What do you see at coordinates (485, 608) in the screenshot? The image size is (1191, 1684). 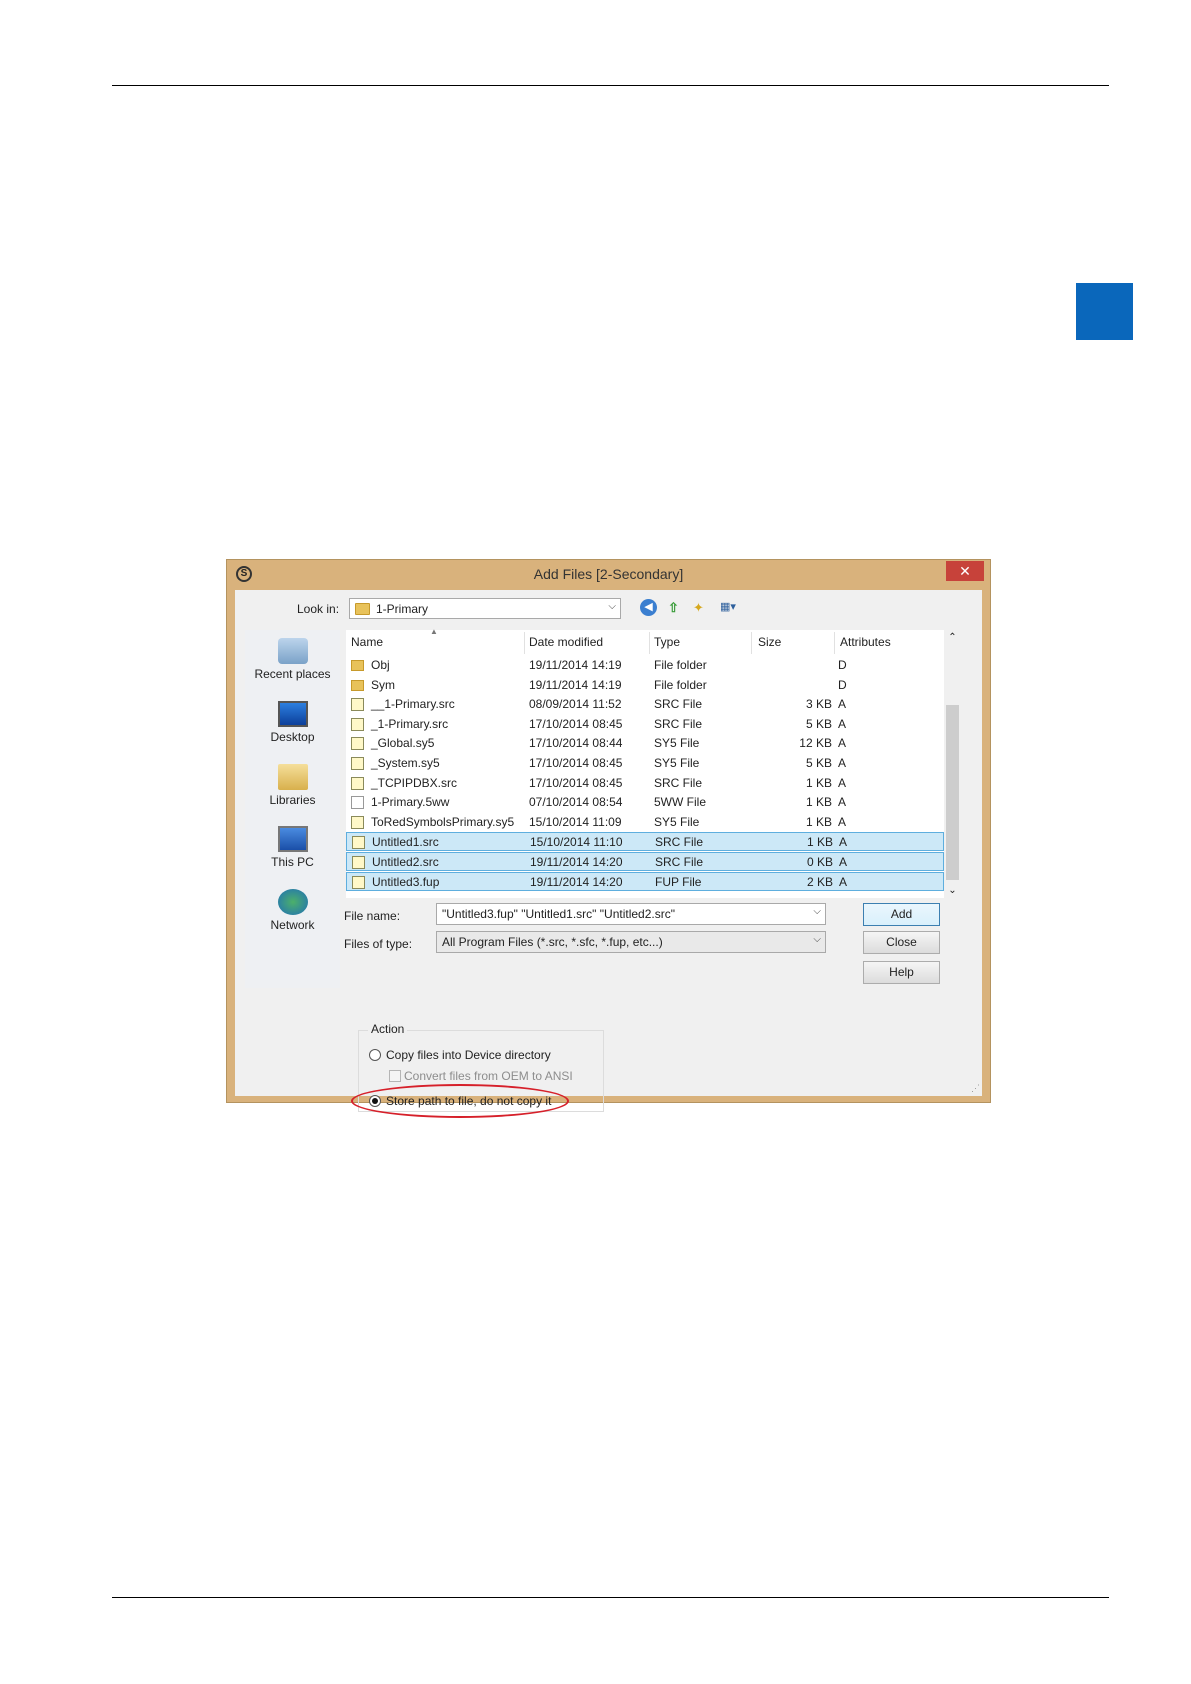 I see `look-in-dropdown: 1-Primary ⌵` at bounding box center [485, 608].